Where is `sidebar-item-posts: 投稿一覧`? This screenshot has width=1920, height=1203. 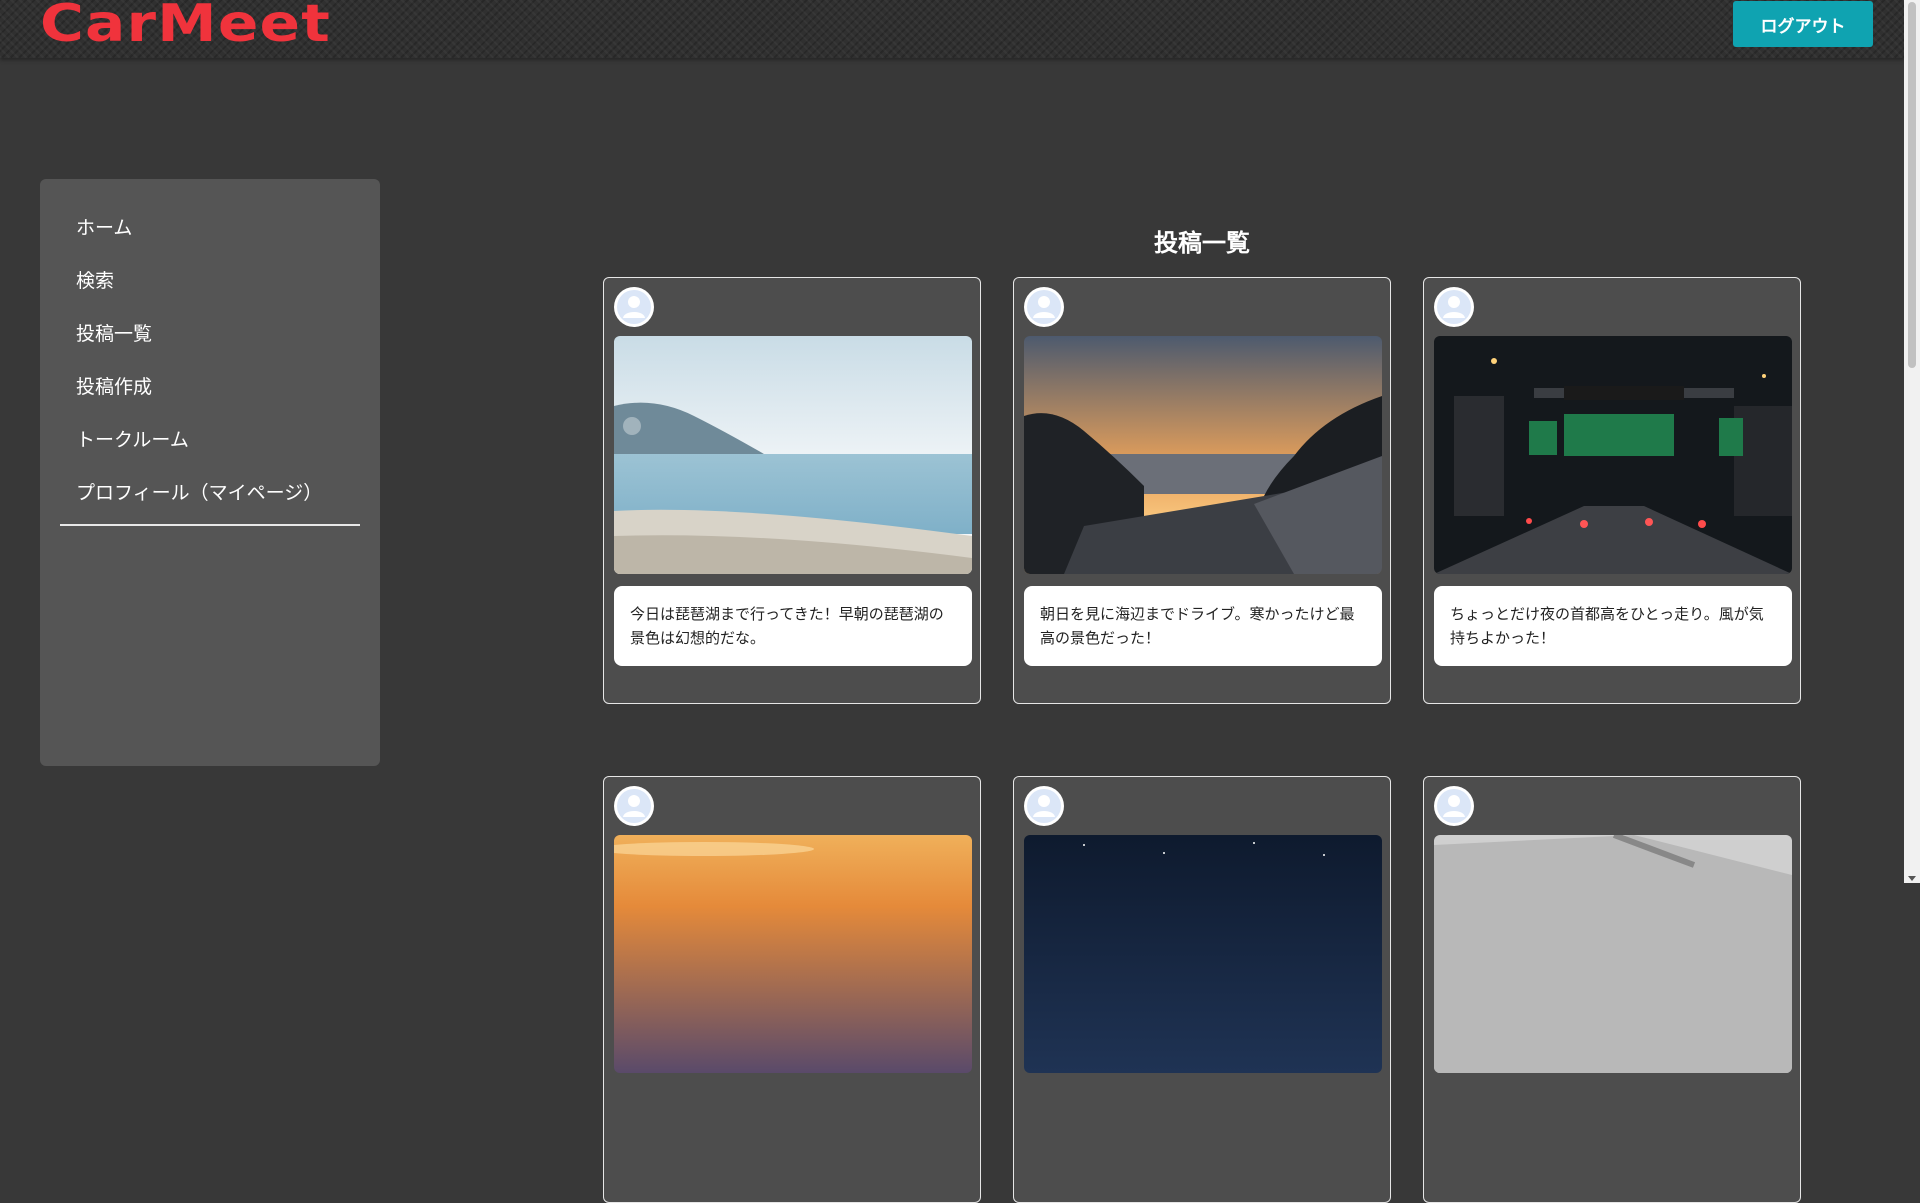
sidebar-item-posts: 投稿一覧 is located at coordinates (114, 332).